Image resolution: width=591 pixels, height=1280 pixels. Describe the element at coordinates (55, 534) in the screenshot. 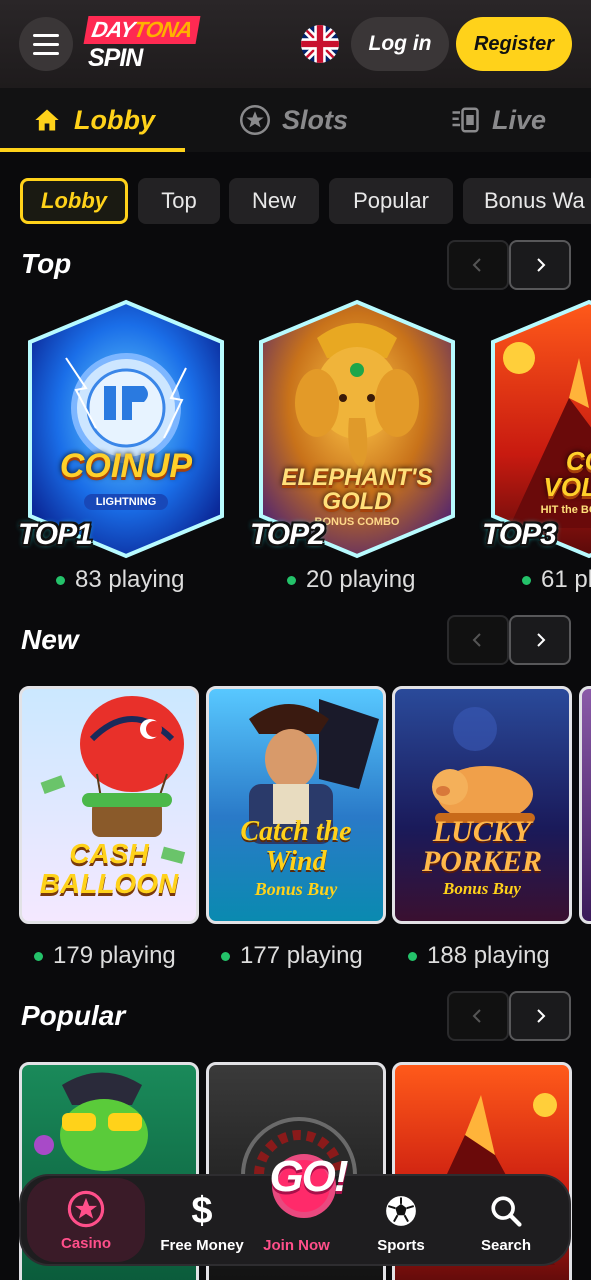

I see `top-rank-badge: TOP1` at that location.